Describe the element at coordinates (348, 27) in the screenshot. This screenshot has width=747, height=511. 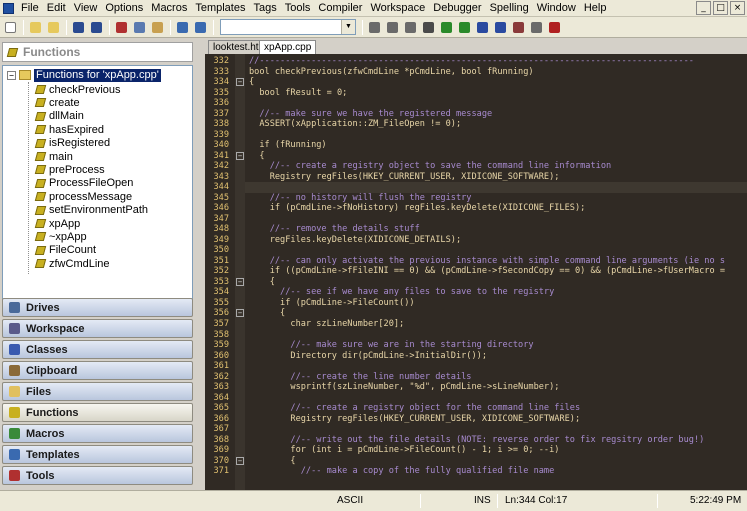
I see `chevron-down-icon: ▼` at that location.